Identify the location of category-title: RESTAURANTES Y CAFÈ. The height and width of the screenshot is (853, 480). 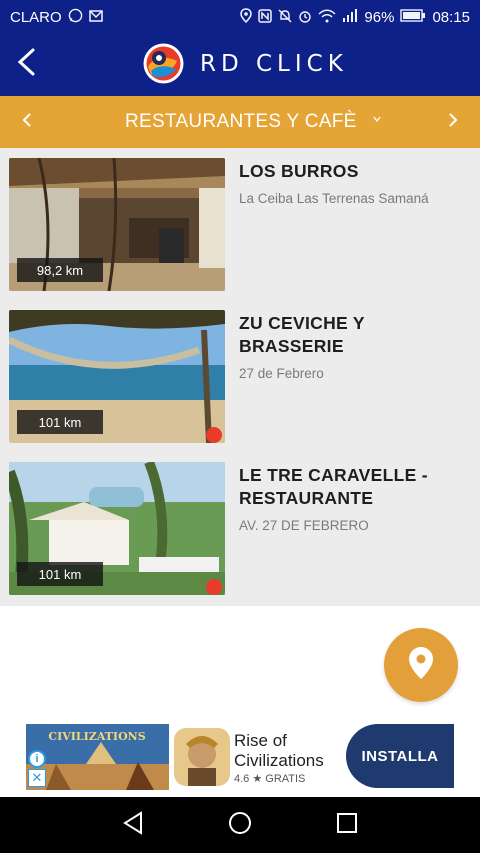
(241, 122).